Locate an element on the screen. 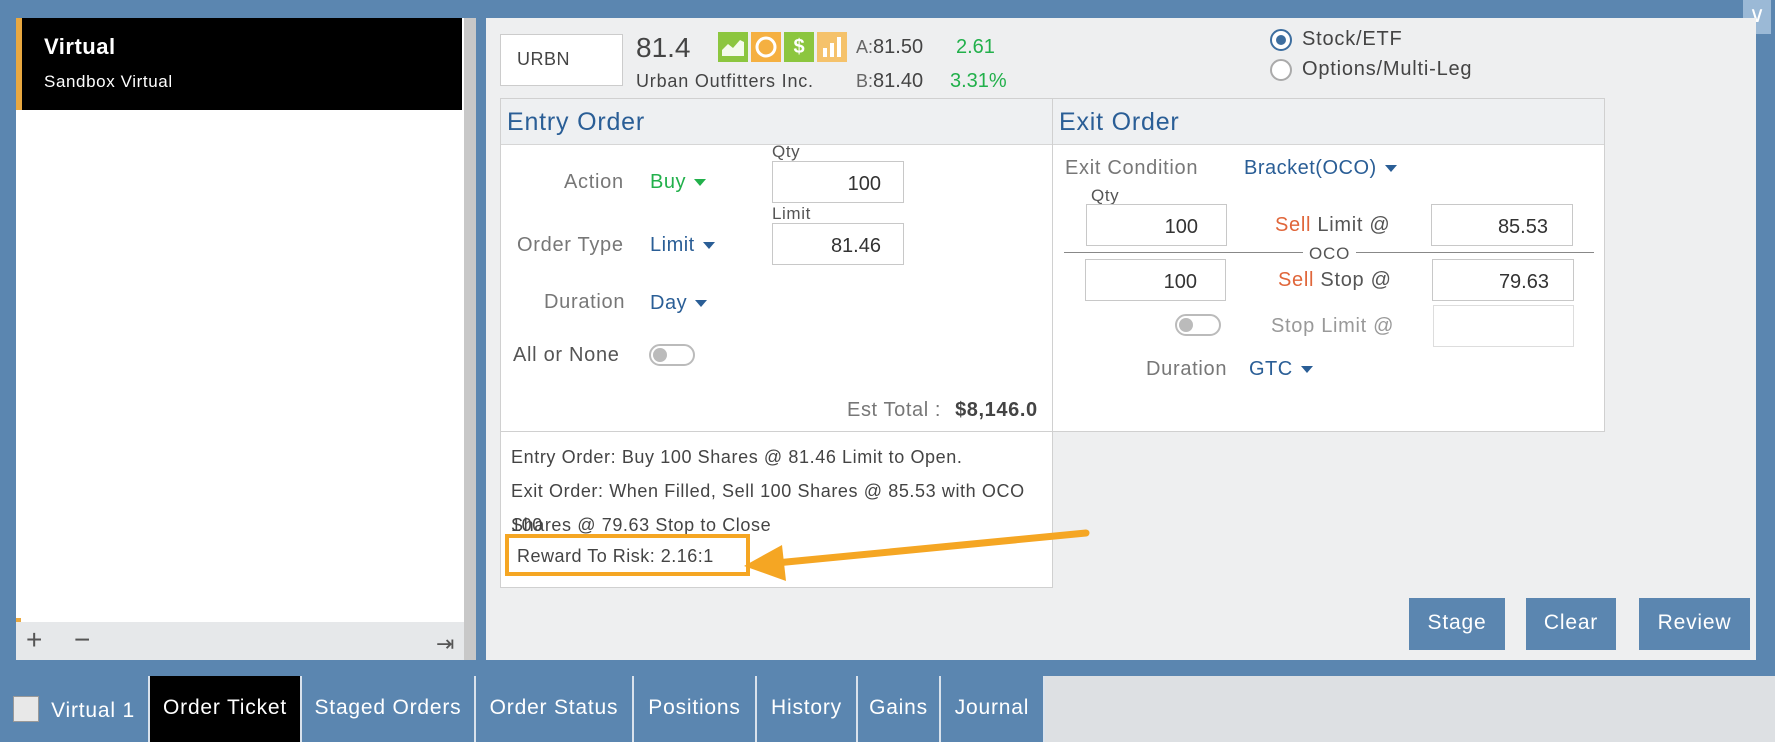 This screenshot has width=1775, height=742. last-price: 81.4 is located at coordinates (663, 47).